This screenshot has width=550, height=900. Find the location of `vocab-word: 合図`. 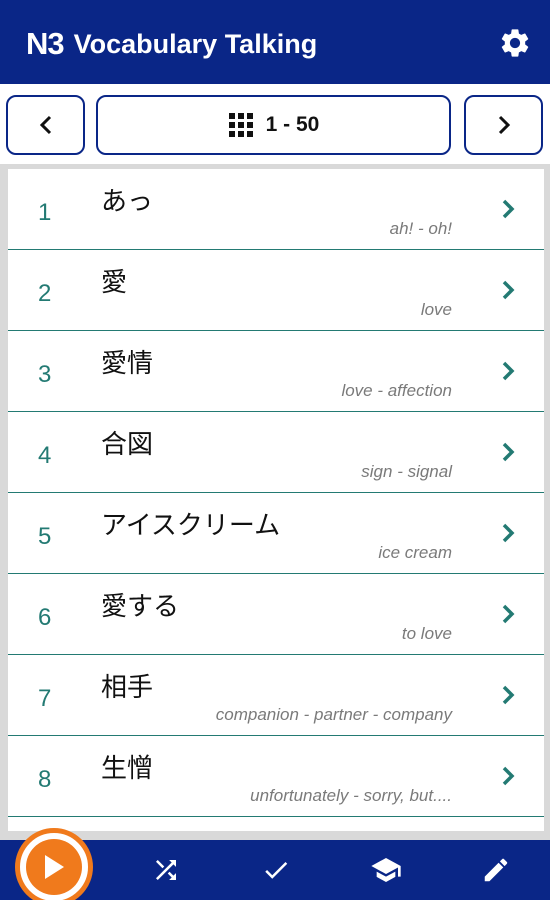

vocab-word: 合図 is located at coordinates (127, 444).